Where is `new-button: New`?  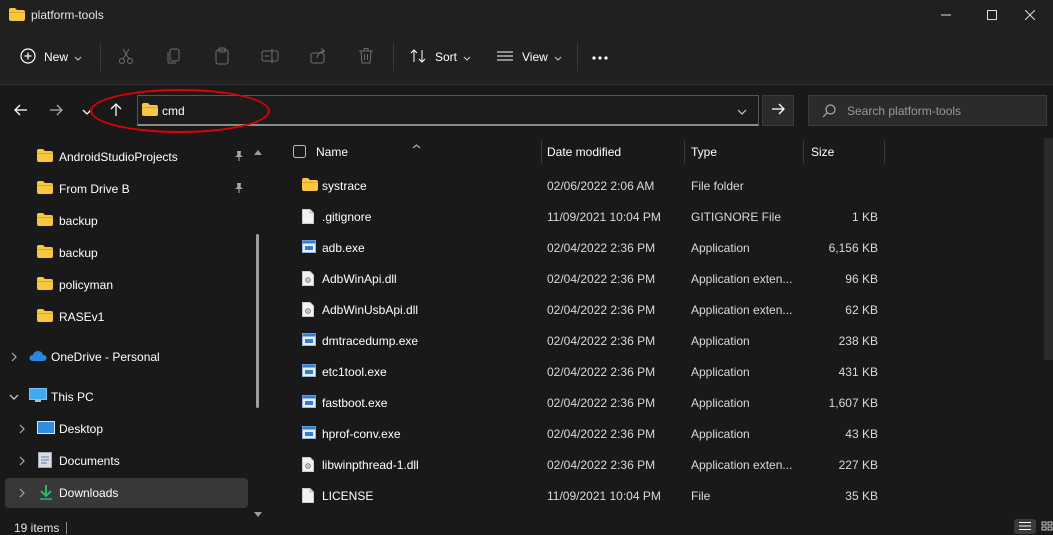 new-button: New is located at coordinates (51, 57).